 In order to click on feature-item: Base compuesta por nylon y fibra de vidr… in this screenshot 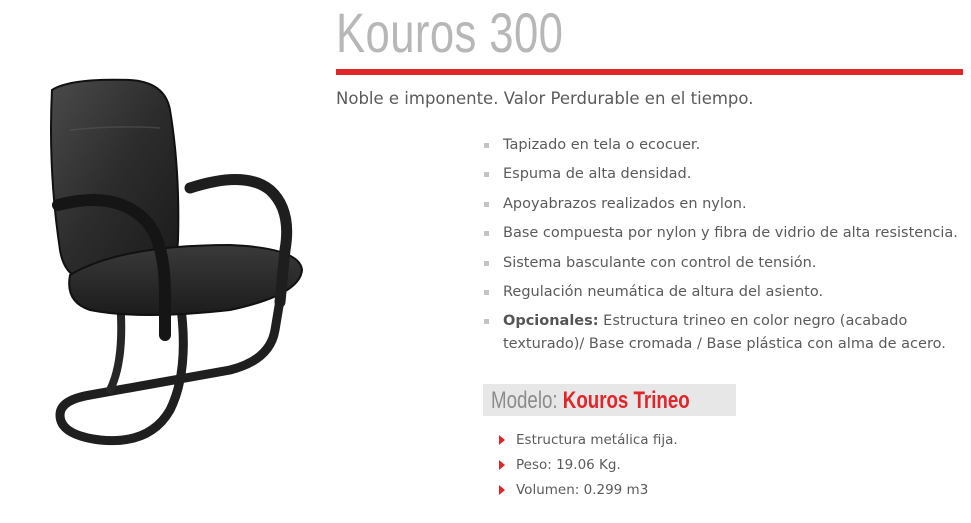, I will do `click(720, 233)`.